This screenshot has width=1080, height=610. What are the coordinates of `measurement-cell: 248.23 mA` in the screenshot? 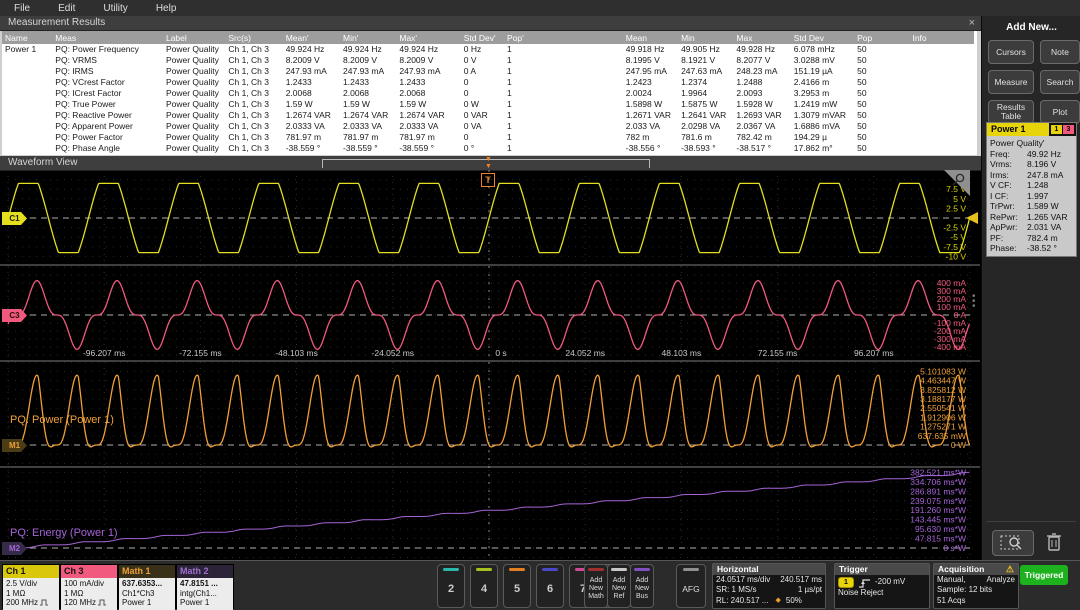 It's located at (762, 71).